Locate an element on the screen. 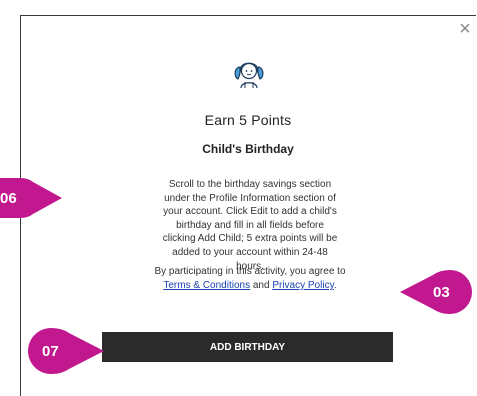 This screenshot has height=396, width=477. callout-07-shape is located at coordinates (66, 351).